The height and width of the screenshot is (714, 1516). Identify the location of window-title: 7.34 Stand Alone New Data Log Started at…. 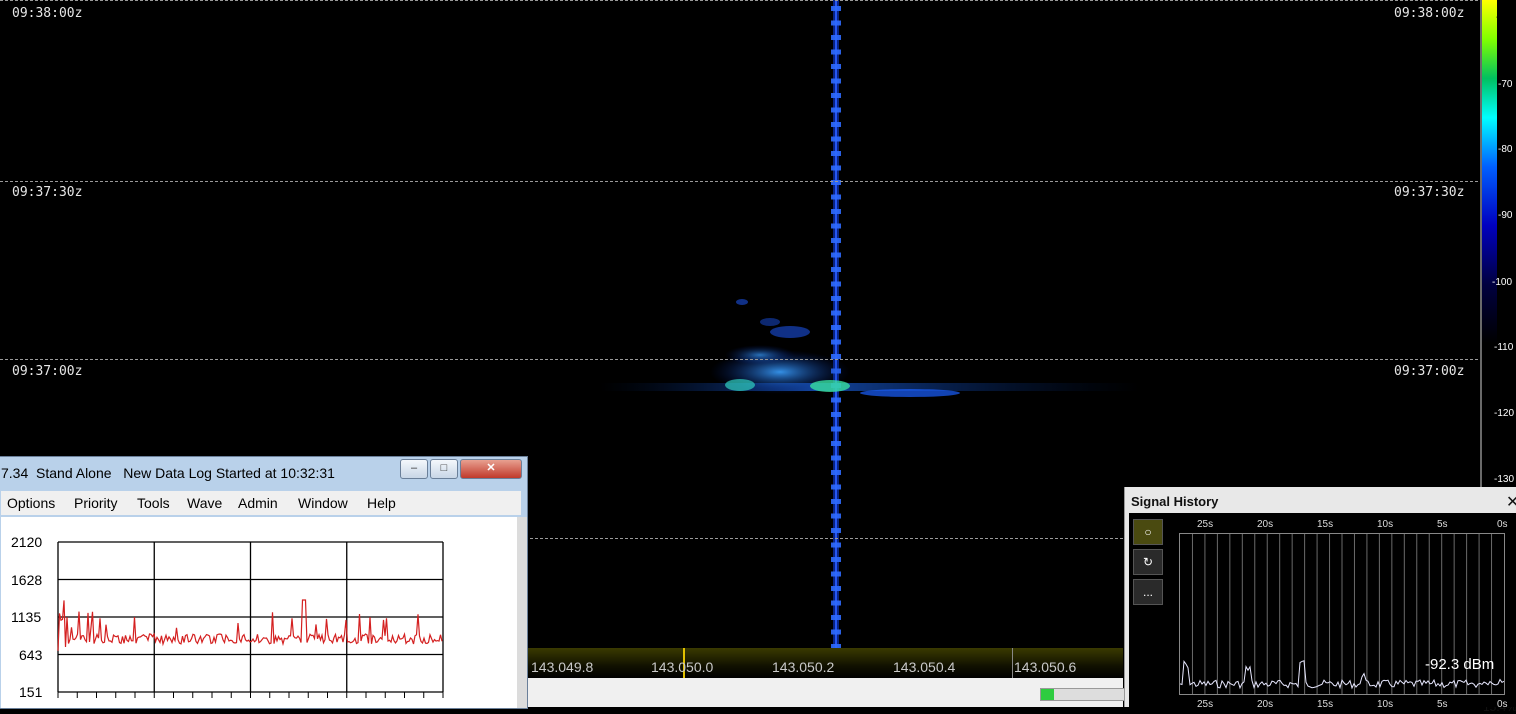
(168, 473).